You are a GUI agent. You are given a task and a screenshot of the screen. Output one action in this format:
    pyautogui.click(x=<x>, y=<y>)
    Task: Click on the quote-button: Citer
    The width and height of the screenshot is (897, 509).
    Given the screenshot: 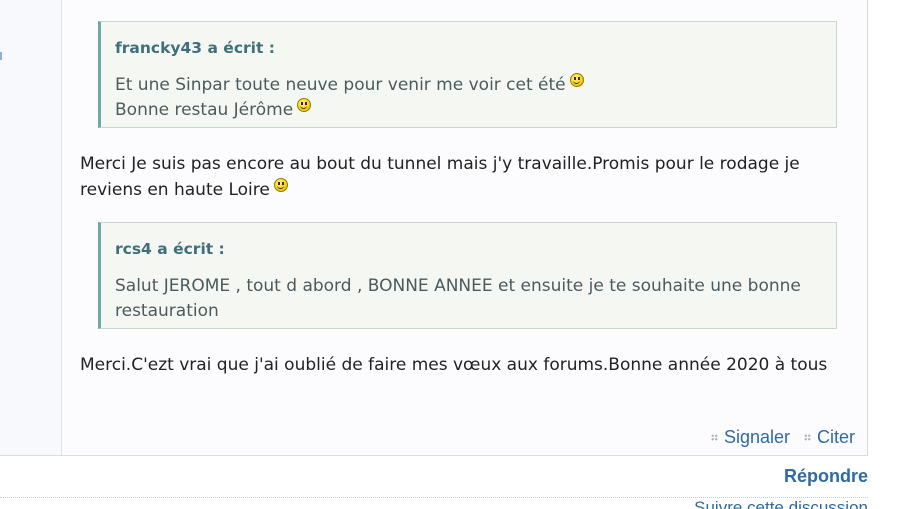 What is the action you would take?
    pyautogui.click(x=829, y=437)
    